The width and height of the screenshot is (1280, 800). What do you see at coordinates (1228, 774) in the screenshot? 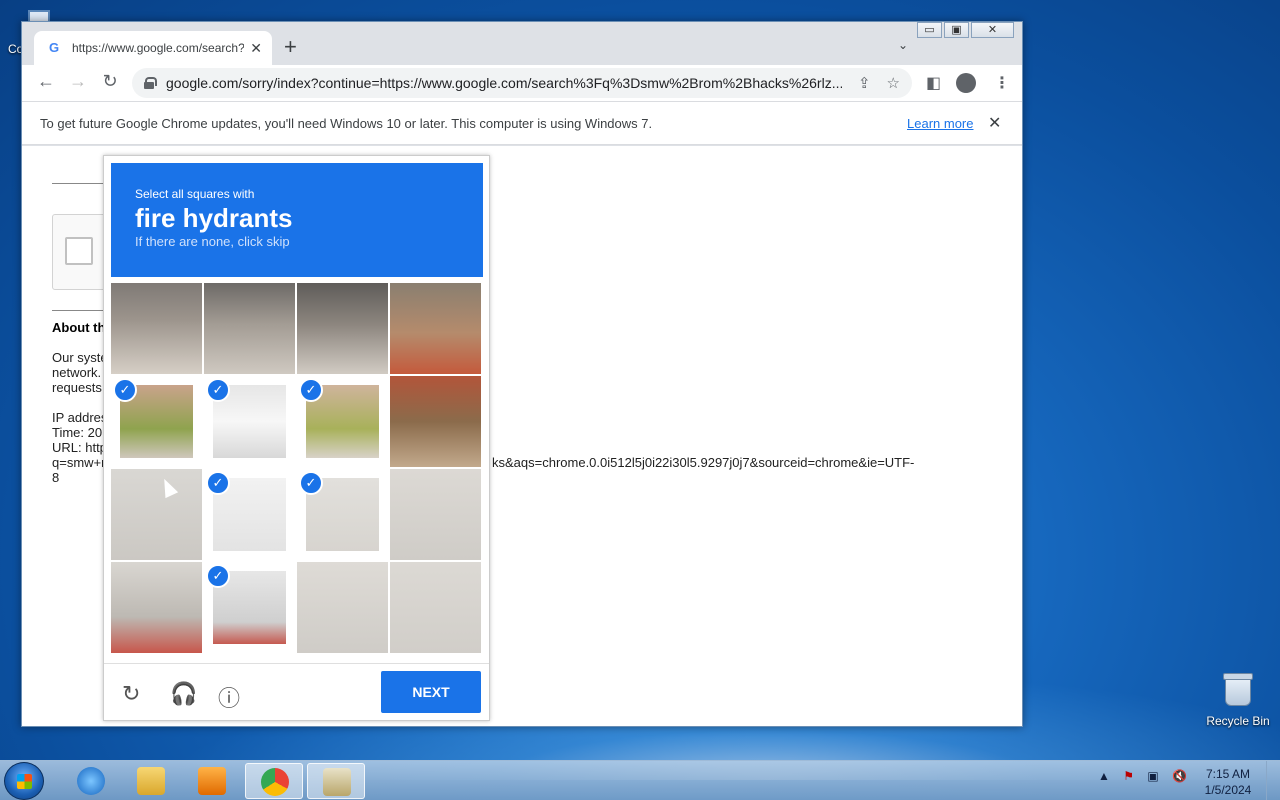
I see `clock-time: 7:15 AM` at bounding box center [1228, 774].